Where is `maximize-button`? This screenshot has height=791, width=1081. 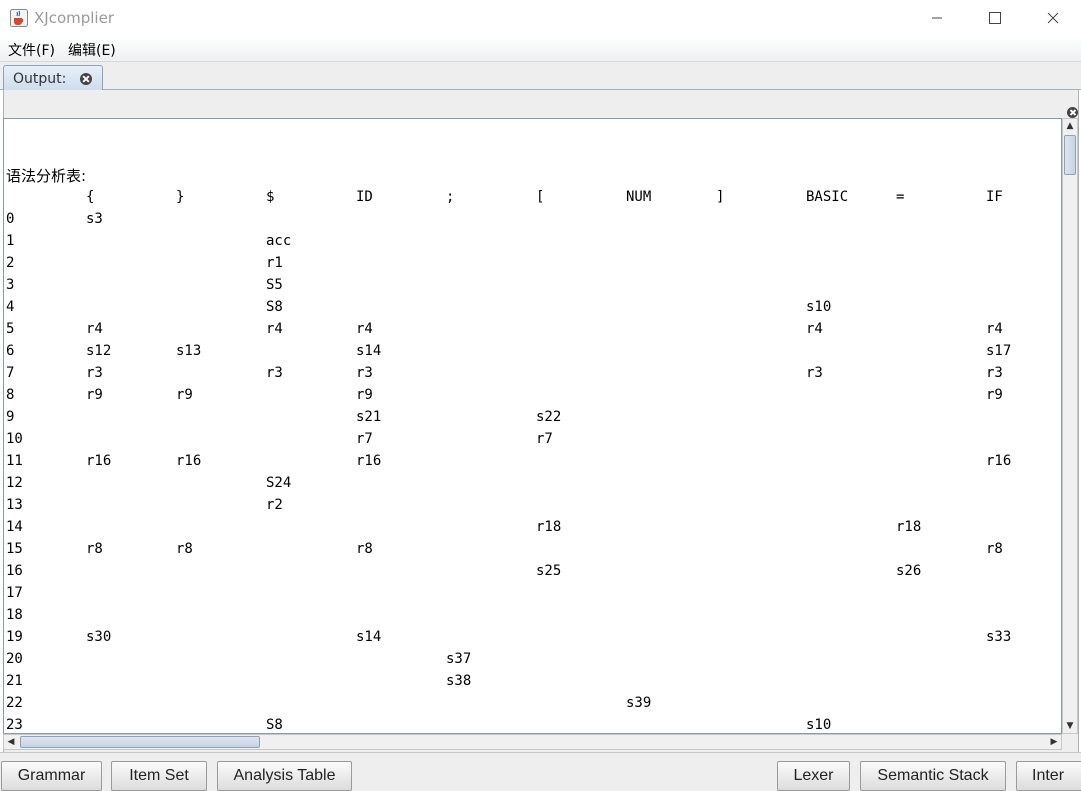
maximize-button is located at coordinates (995, 18).